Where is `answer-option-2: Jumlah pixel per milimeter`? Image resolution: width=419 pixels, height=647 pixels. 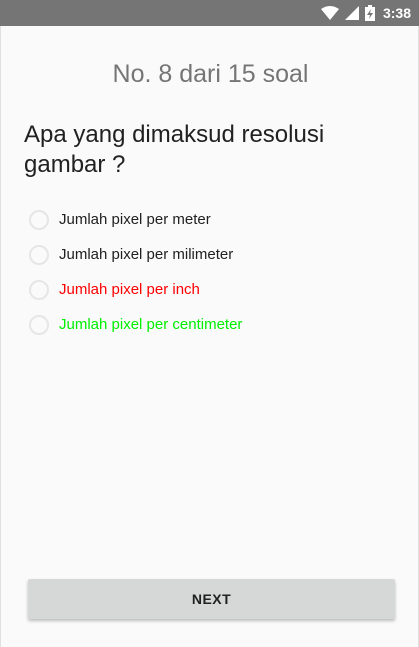
answer-option-2: Jumlah pixel per milimeter is located at coordinates (214, 254).